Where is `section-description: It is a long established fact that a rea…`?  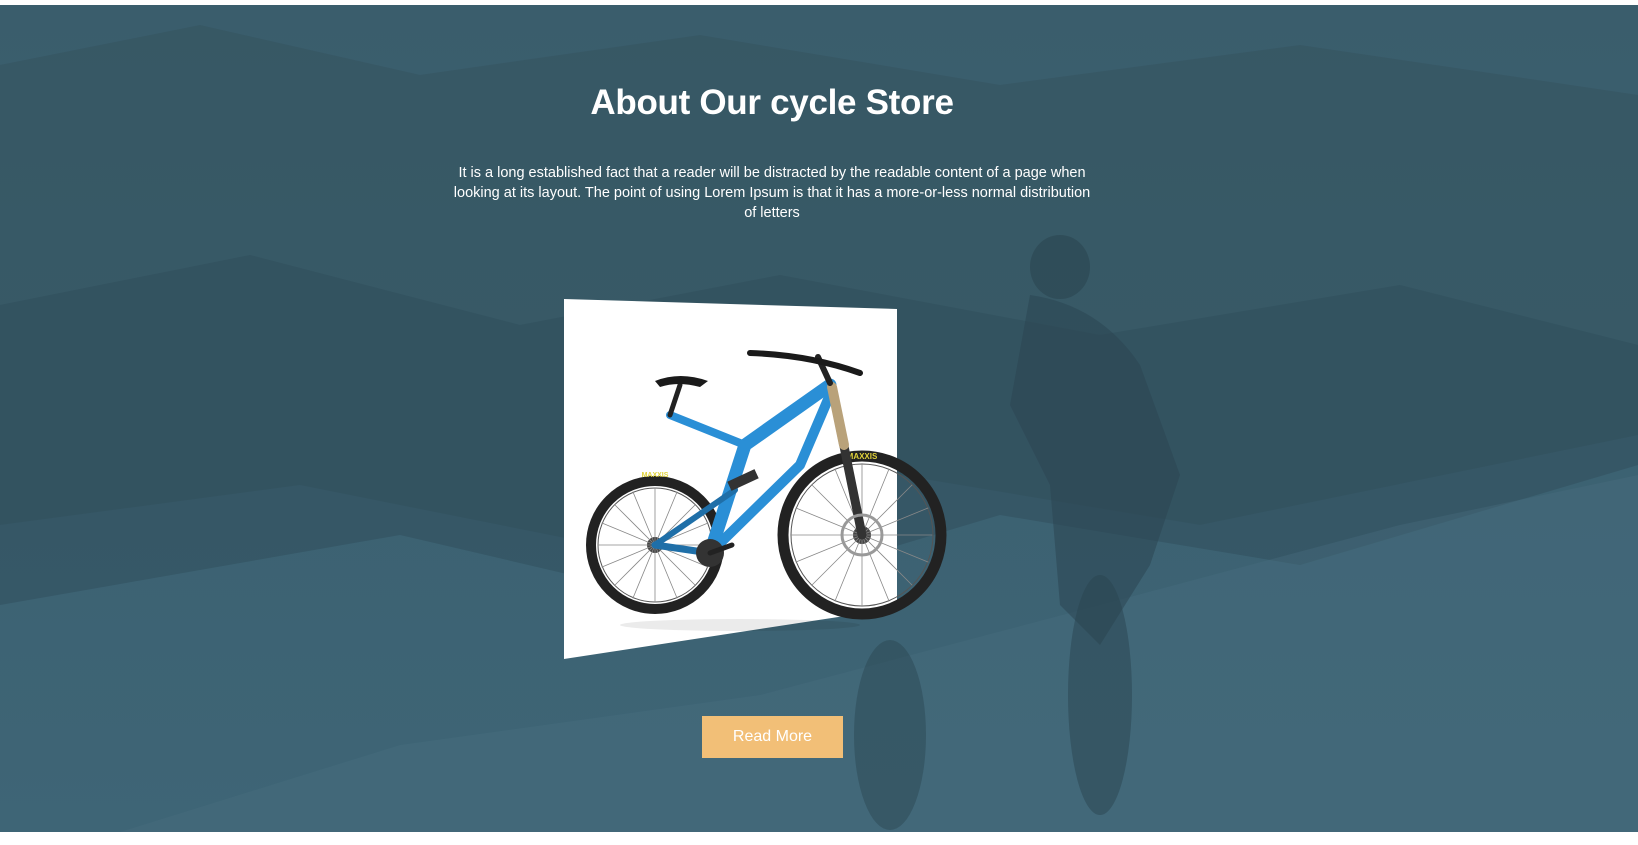 section-description: It is a long established fact that a rea… is located at coordinates (772, 193).